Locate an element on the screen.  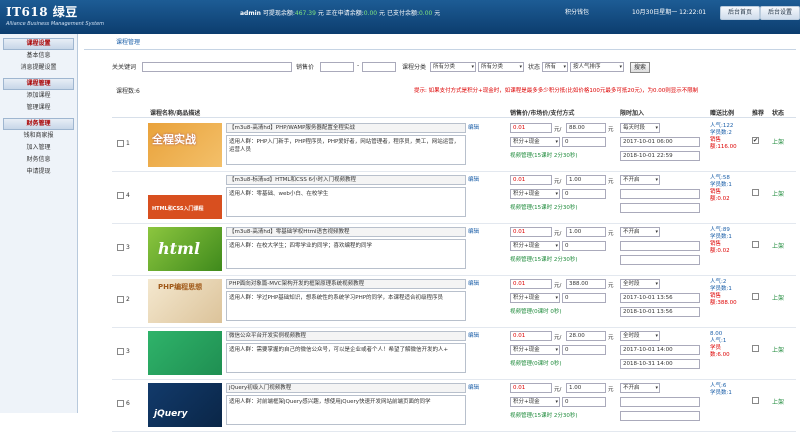
end-date-input: 2018-10-01 13:56 is located at coordinates (660, 312).